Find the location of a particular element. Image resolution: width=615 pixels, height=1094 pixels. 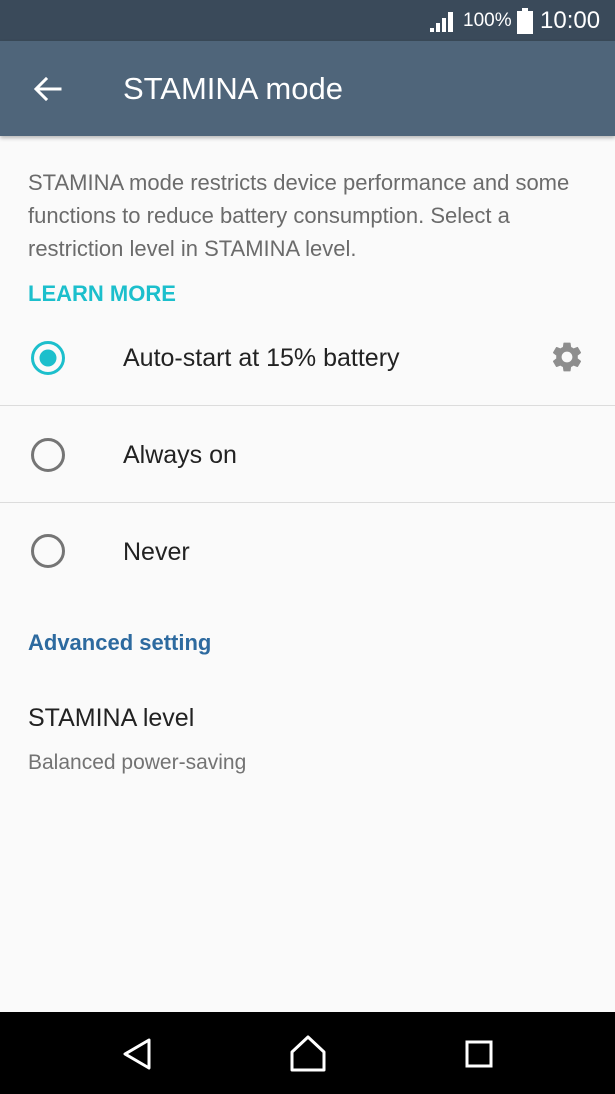

recents-nav-icon is located at coordinates (479, 1054).